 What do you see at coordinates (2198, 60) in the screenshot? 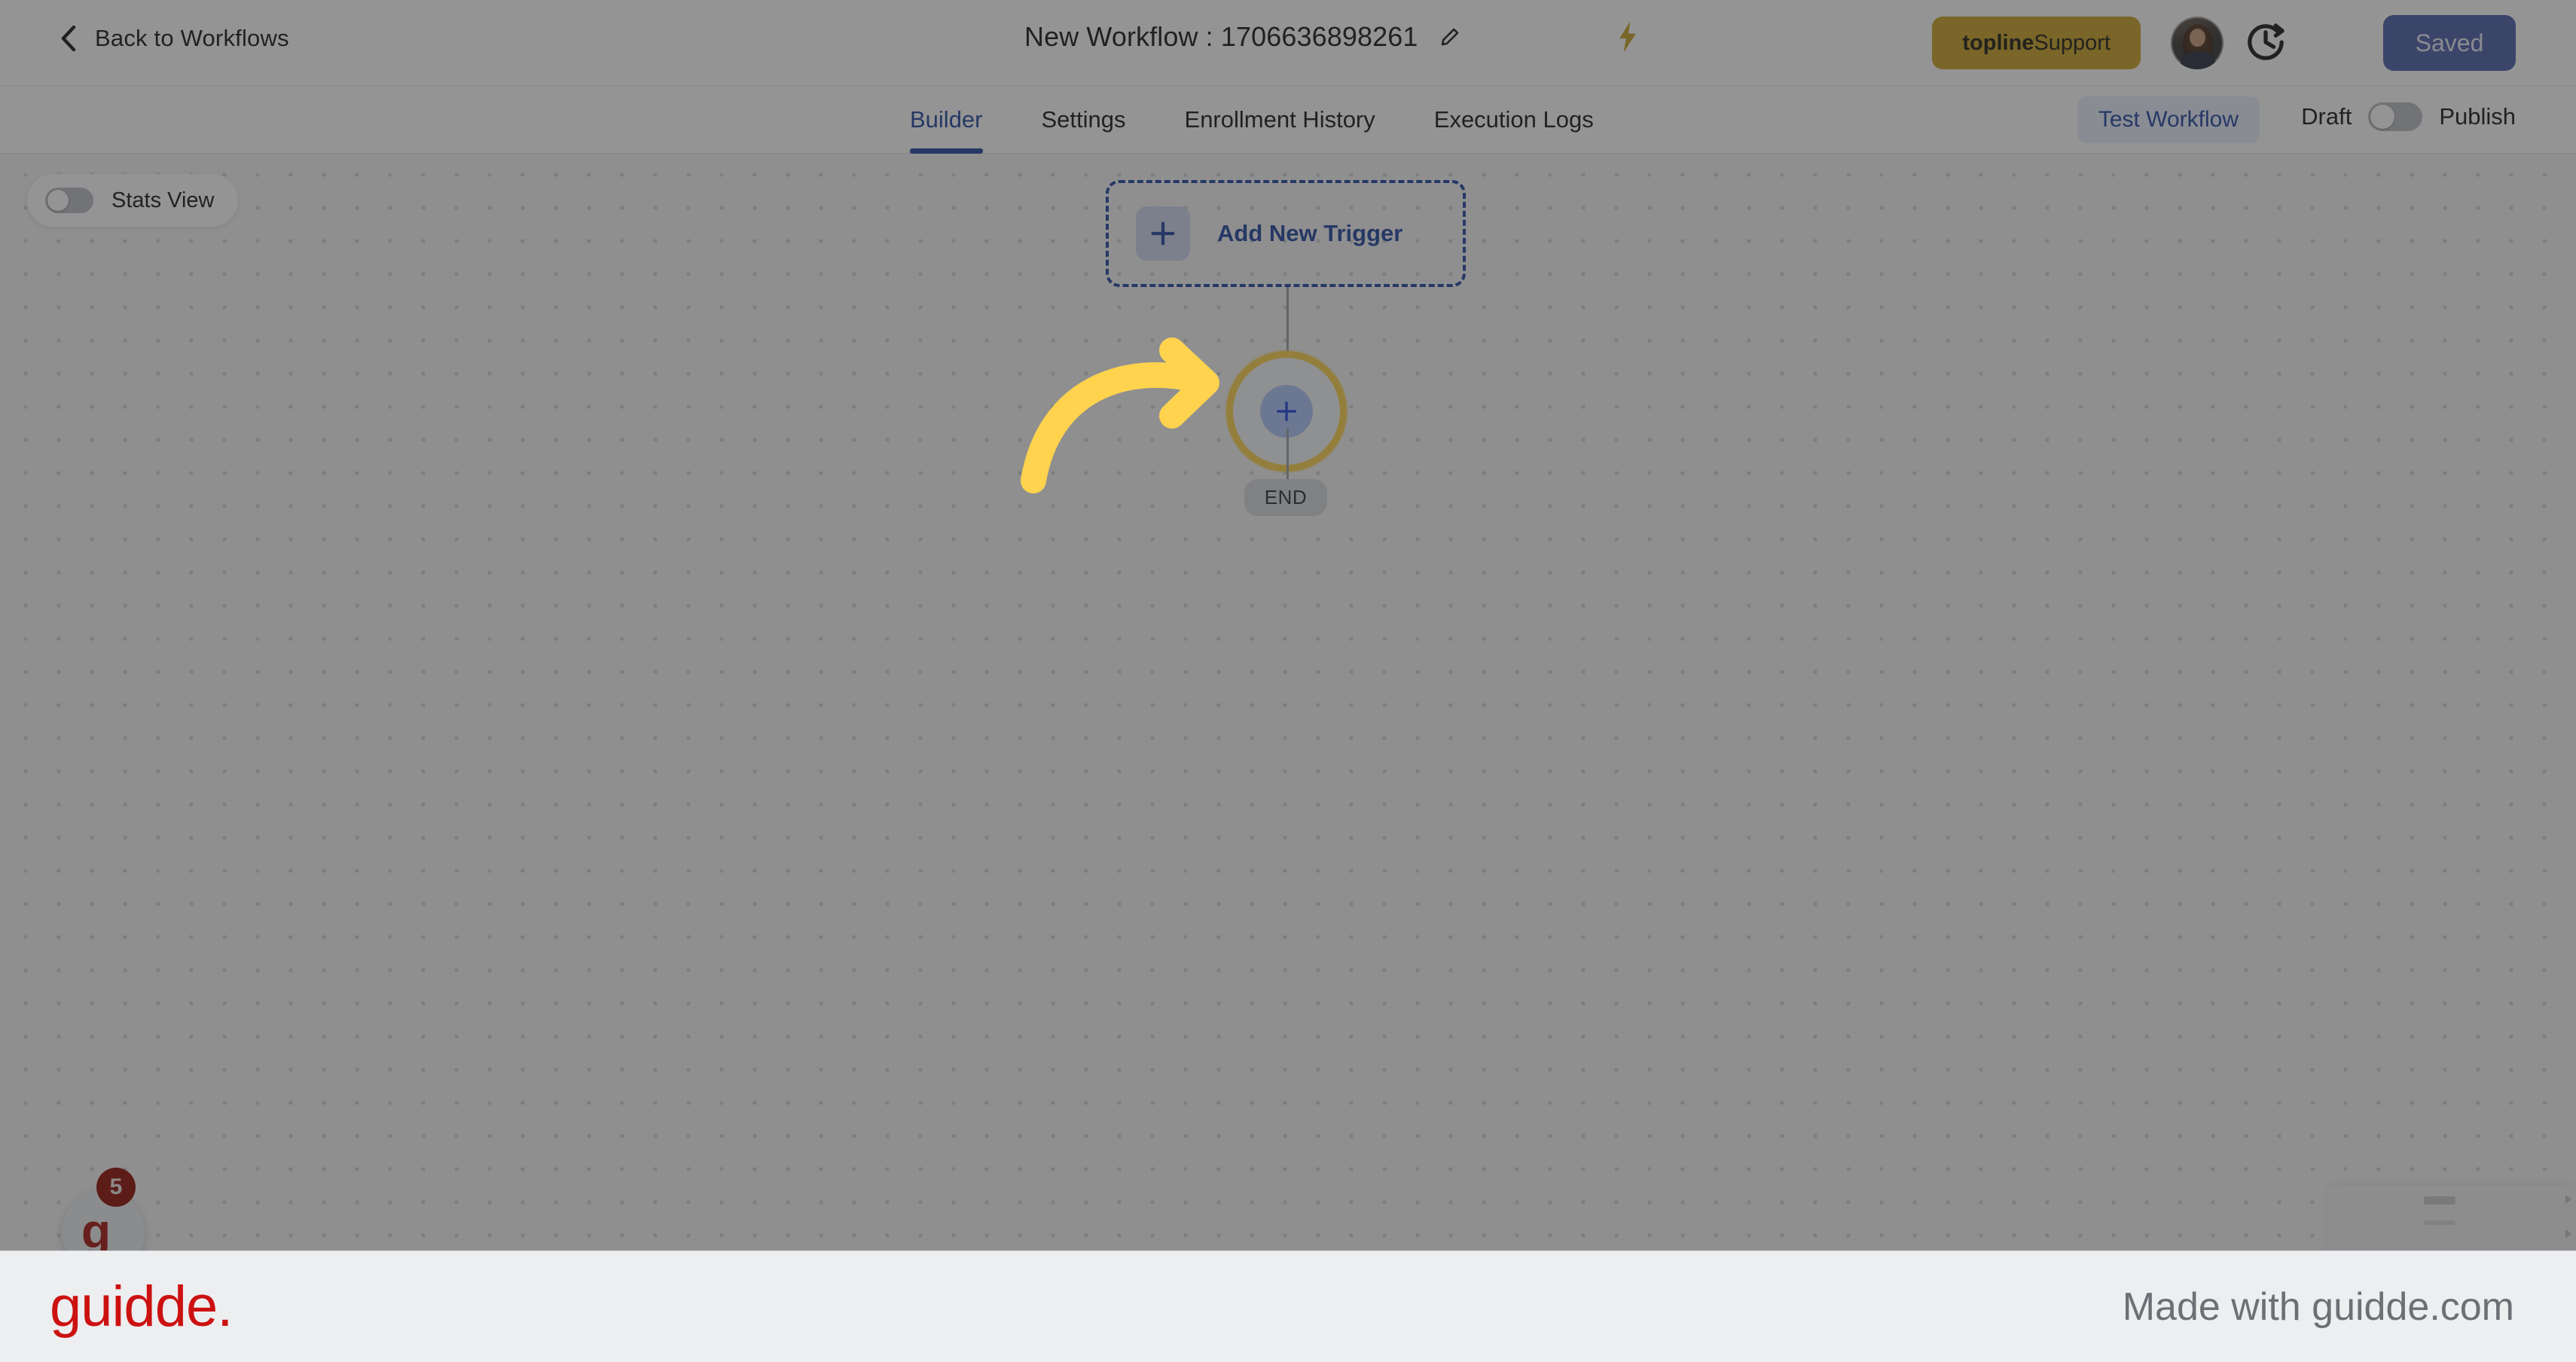
I see `avatar-body` at bounding box center [2198, 60].